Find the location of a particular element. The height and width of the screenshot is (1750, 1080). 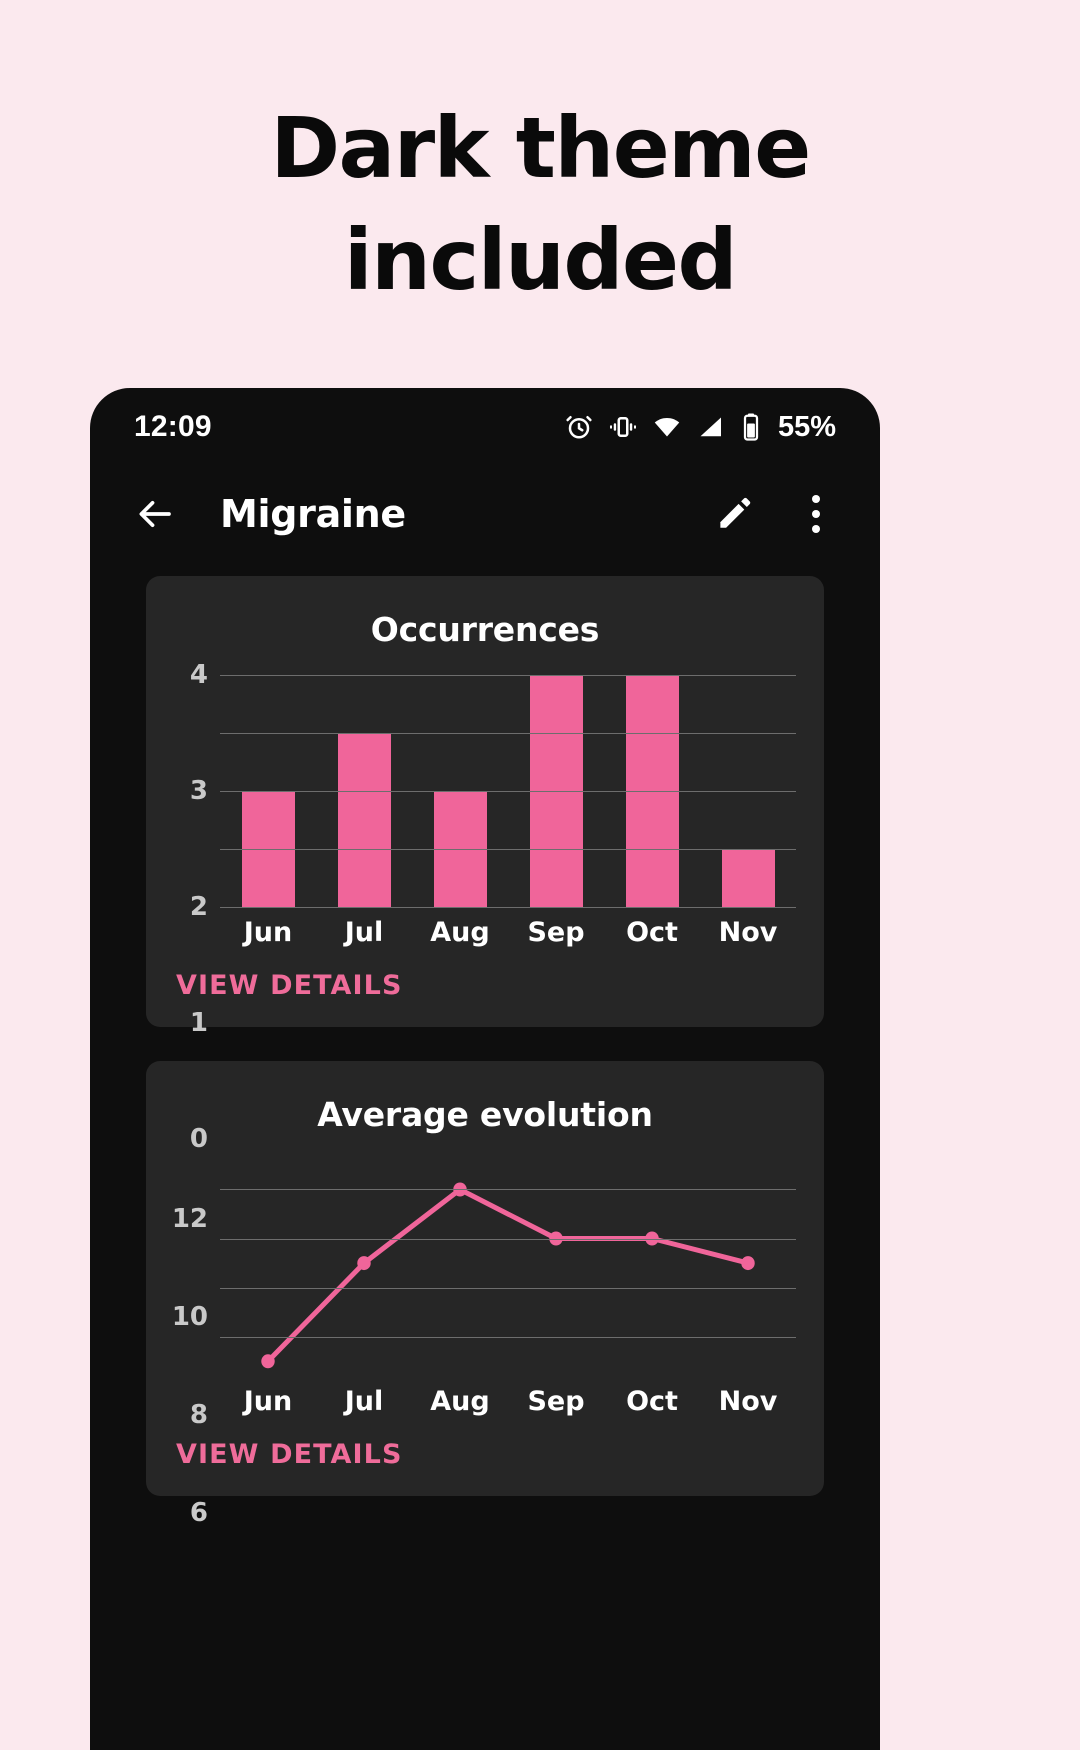

view-details-occurrences: VIEW DETAILS is located at coordinates (485, 985).